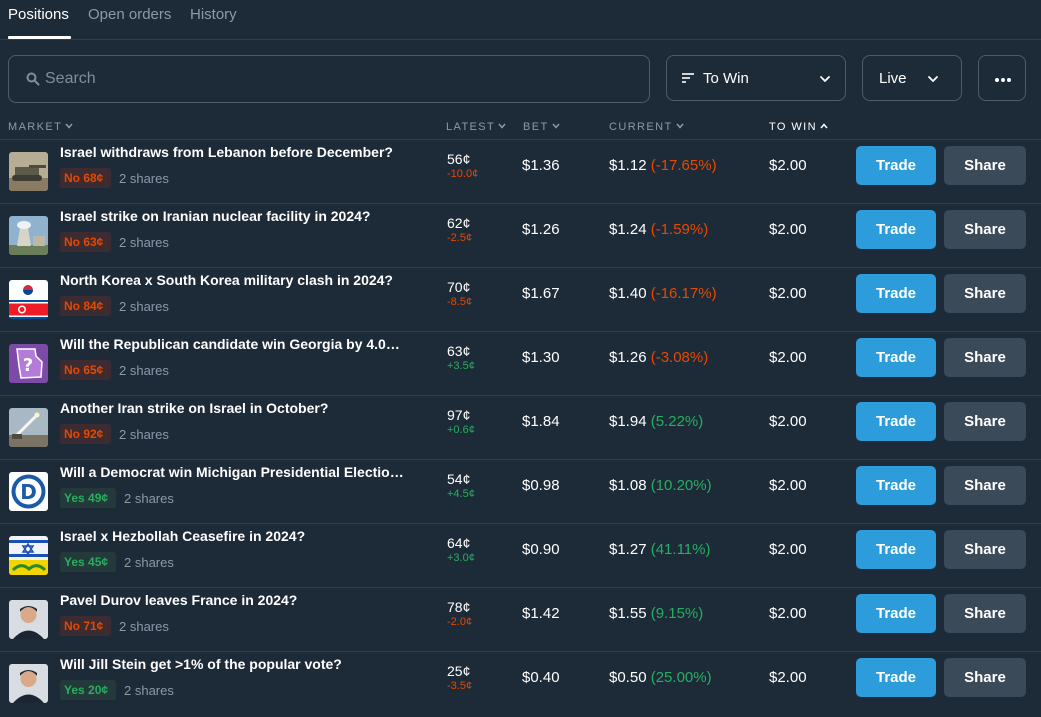 Image resolution: width=1041 pixels, height=717 pixels. What do you see at coordinates (541, 293) in the screenshot?
I see `bet-amount: $1.67` at bounding box center [541, 293].